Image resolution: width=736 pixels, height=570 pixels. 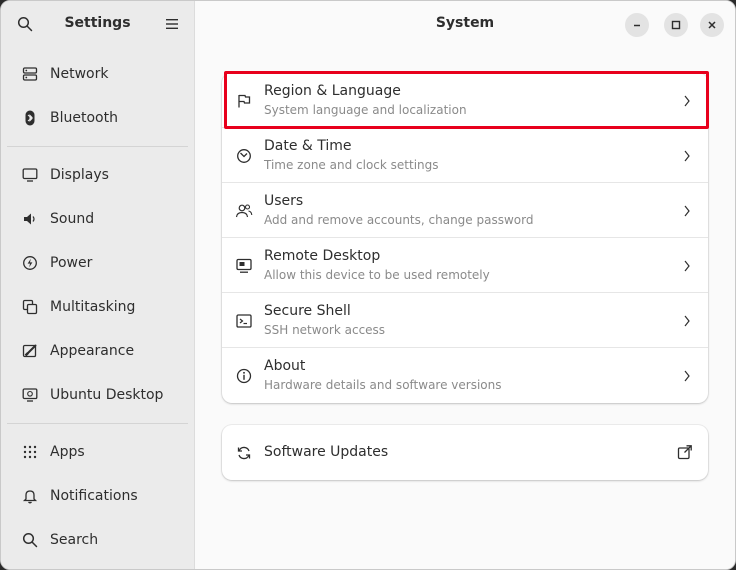 I want to click on sidebar-item-network: Network, so click(x=97, y=74).